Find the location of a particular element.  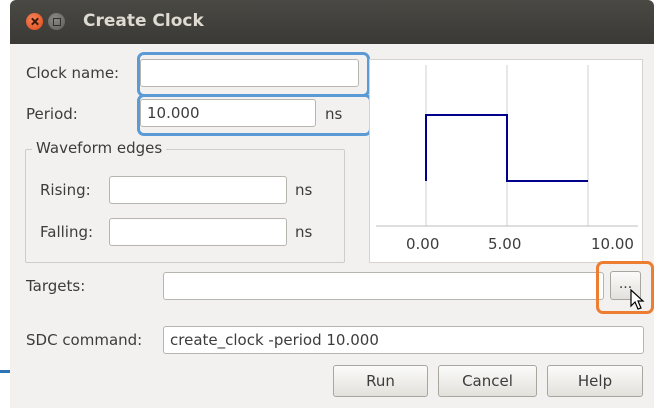

mouse-cursor-icon is located at coordinates (637, 299).